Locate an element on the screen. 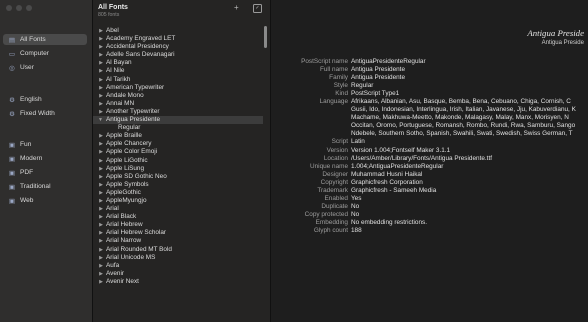 This screenshot has height=322, width=588. info-row: Enabled Yes is located at coordinates (429, 199).